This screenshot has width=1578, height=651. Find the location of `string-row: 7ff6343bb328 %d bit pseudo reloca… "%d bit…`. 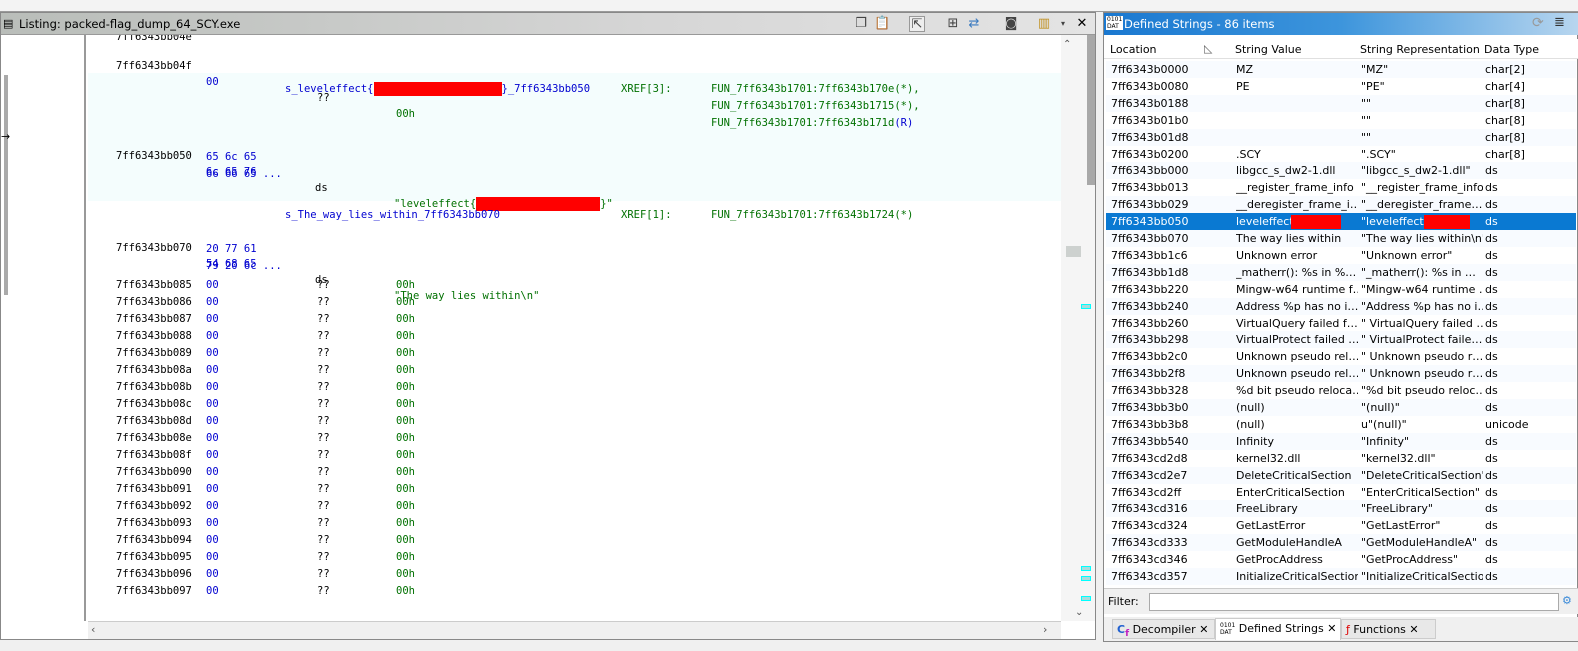

string-row: 7ff6343bb328 %d bit pseudo reloca… "%d bit… is located at coordinates (1341, 391).